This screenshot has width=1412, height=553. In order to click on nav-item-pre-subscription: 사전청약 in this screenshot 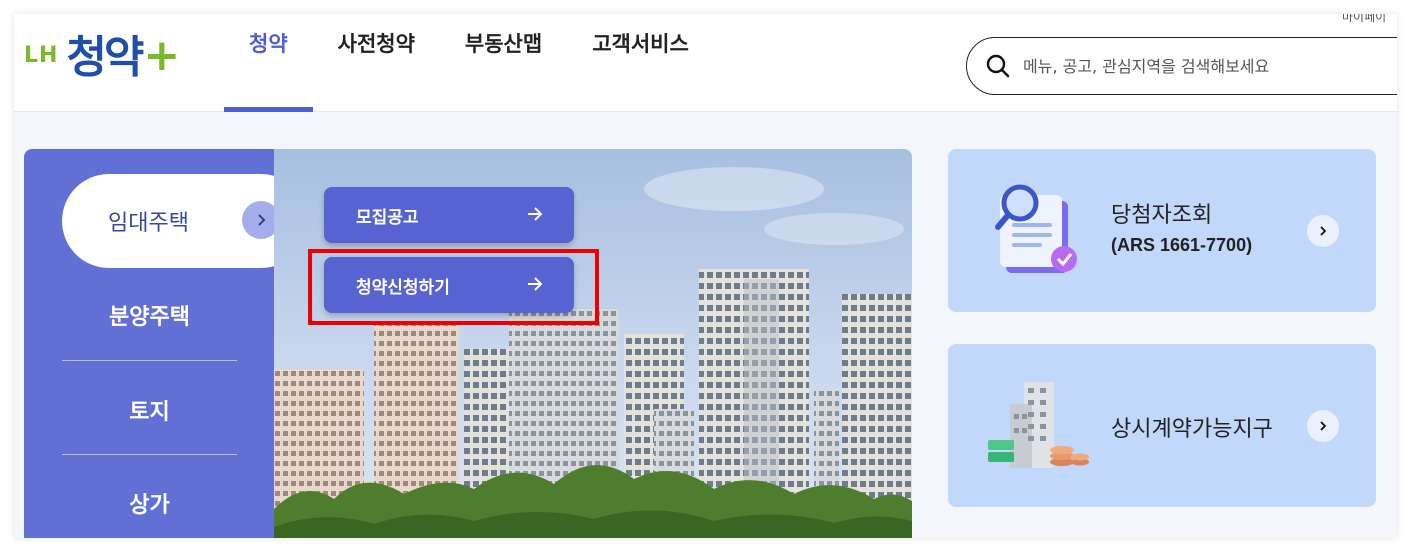, I will do `click(376, 53)`.